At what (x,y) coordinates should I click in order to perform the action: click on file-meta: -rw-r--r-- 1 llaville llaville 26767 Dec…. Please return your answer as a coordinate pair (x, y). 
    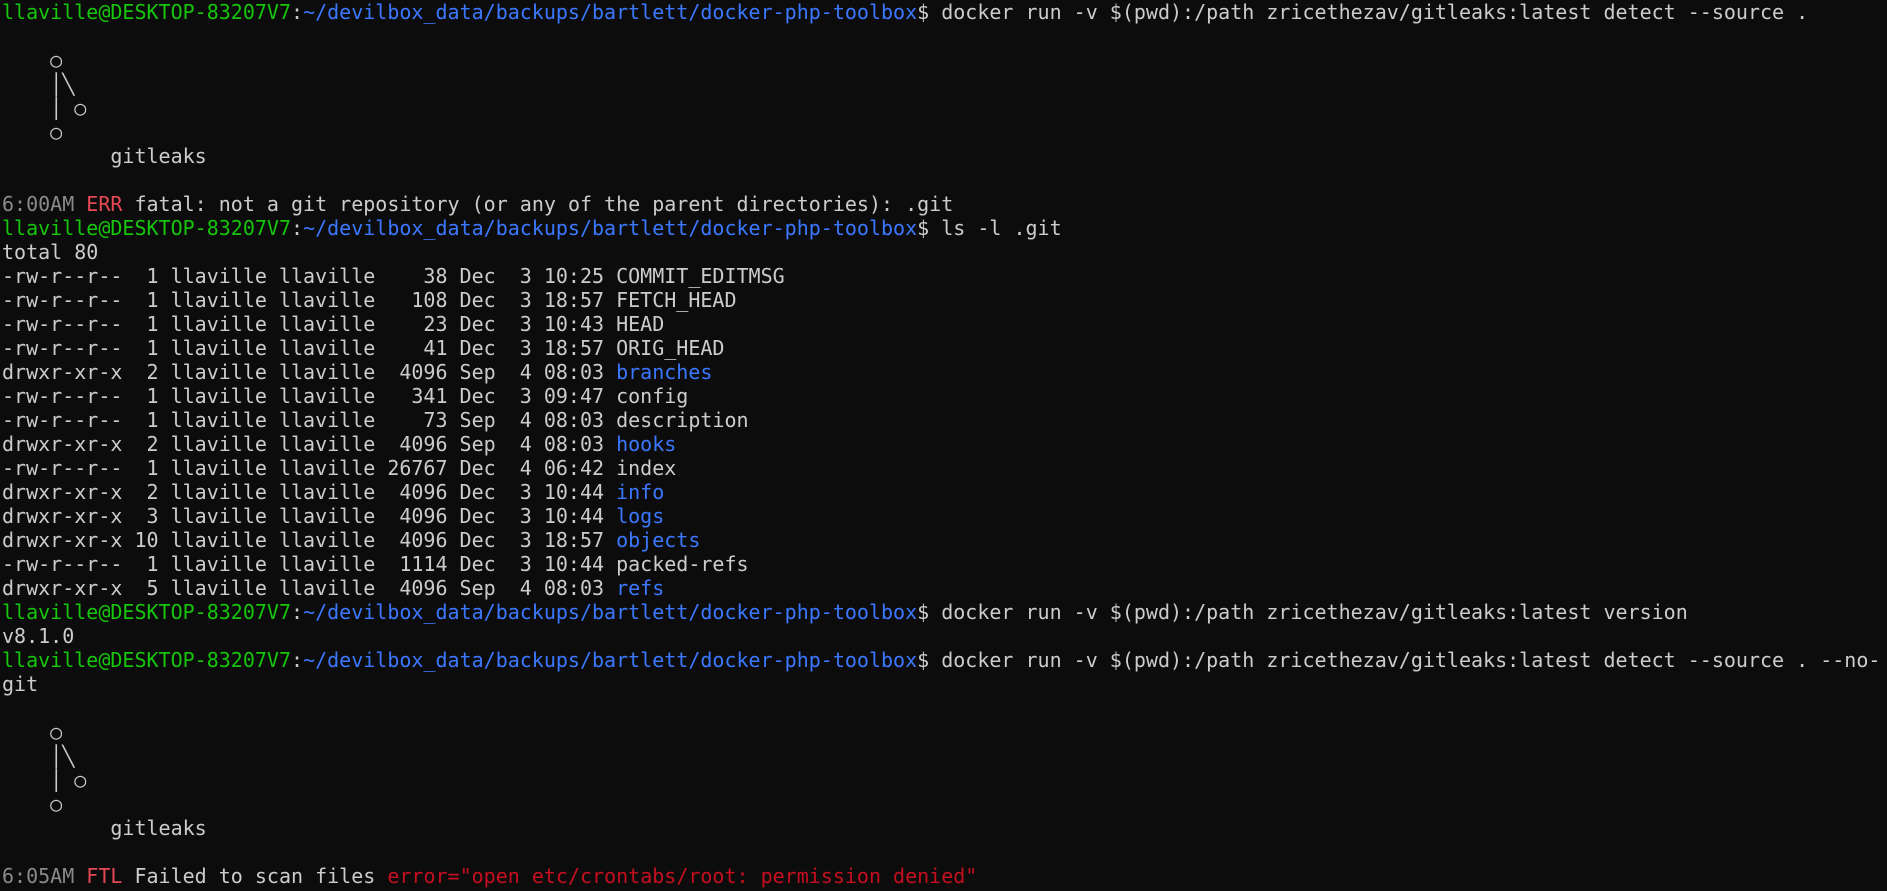
    Looking at the image, I should click on (309, 468).